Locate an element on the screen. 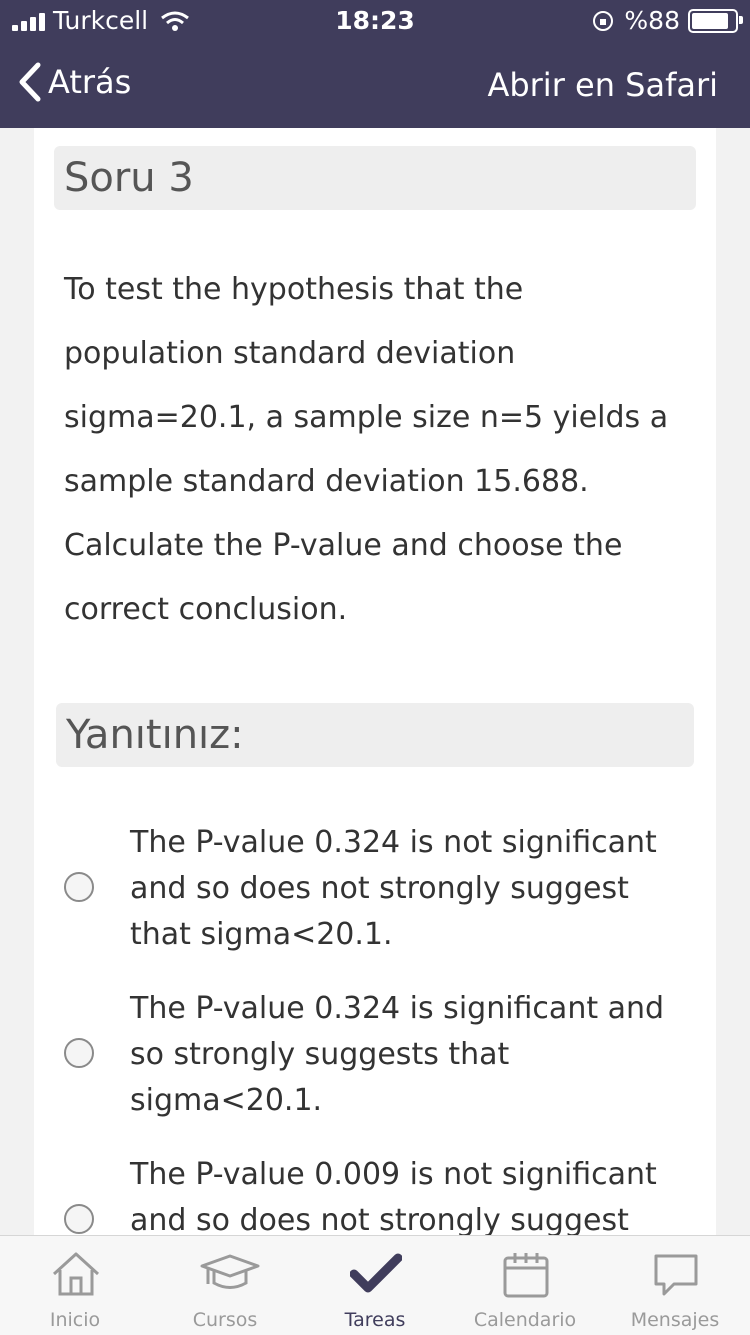 This screenshot has width=750, height=1335. home-icon is located at coordinates (76, 1274).